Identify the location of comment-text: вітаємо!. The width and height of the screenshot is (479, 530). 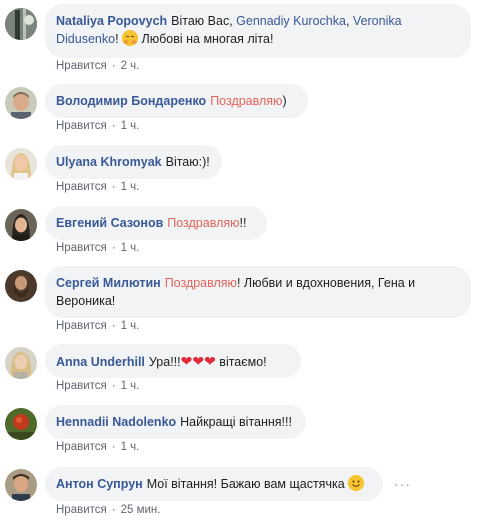
(243, 362).